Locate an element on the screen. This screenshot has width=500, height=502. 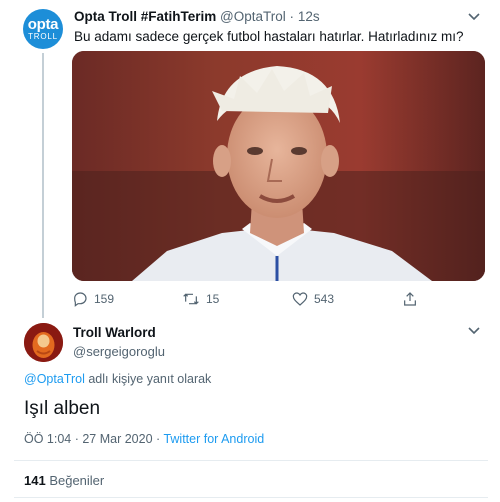
replying-to-line: @OptaTrol adlı kişiye yanıt olarak is located at coordinates (117, 379).